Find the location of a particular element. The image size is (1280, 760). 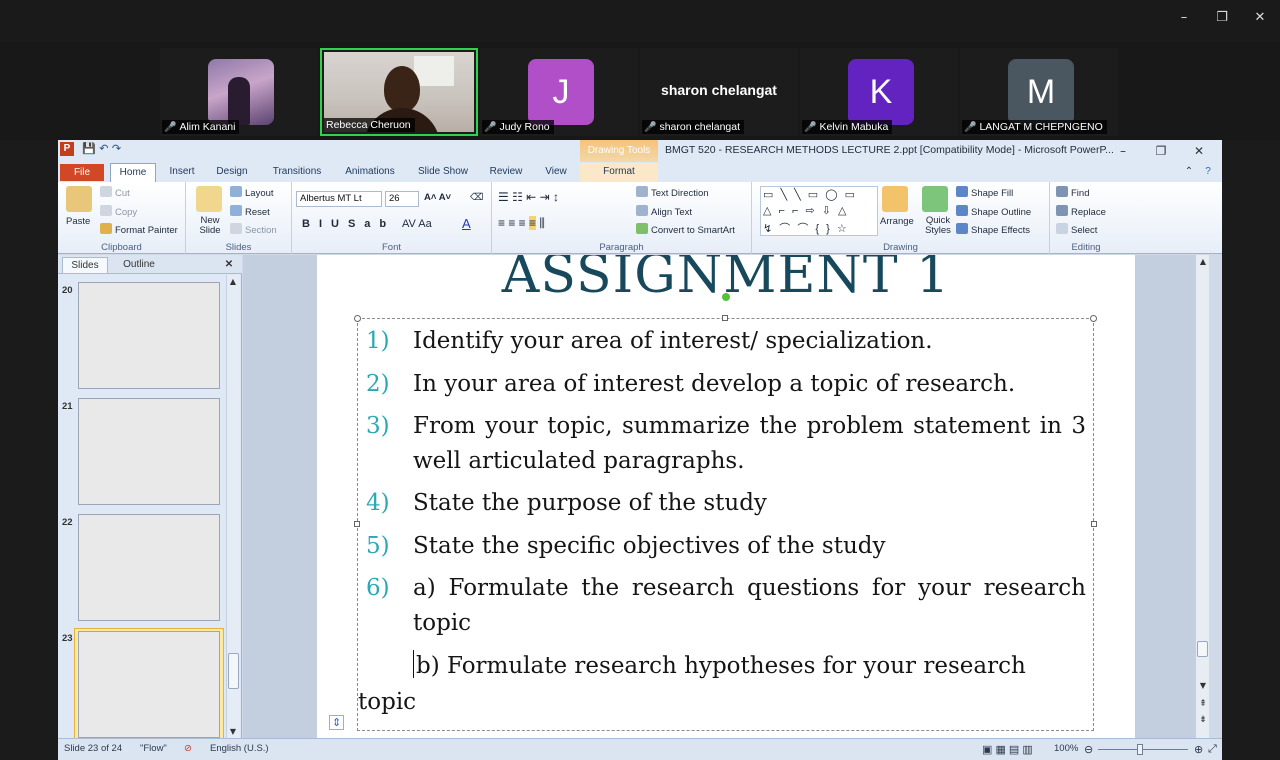

clear-formatting-icon: ⌫ is located at coordinates (476, 197).